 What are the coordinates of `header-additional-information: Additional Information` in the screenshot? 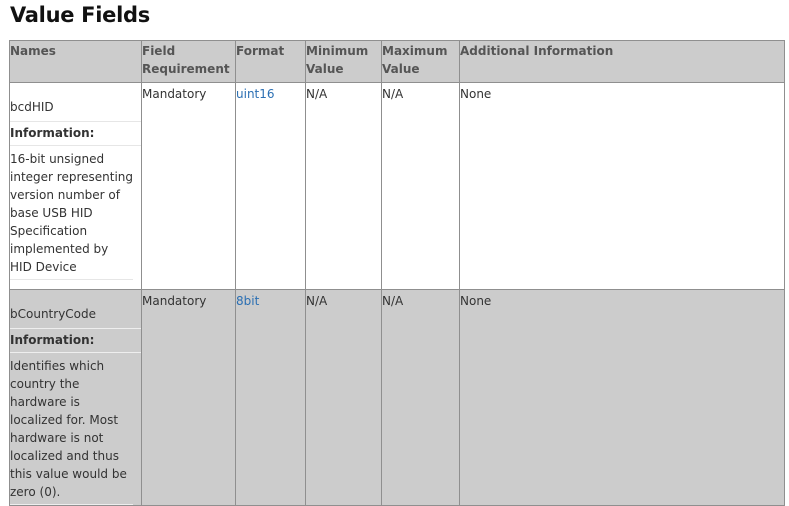 It's located at (622, 61).